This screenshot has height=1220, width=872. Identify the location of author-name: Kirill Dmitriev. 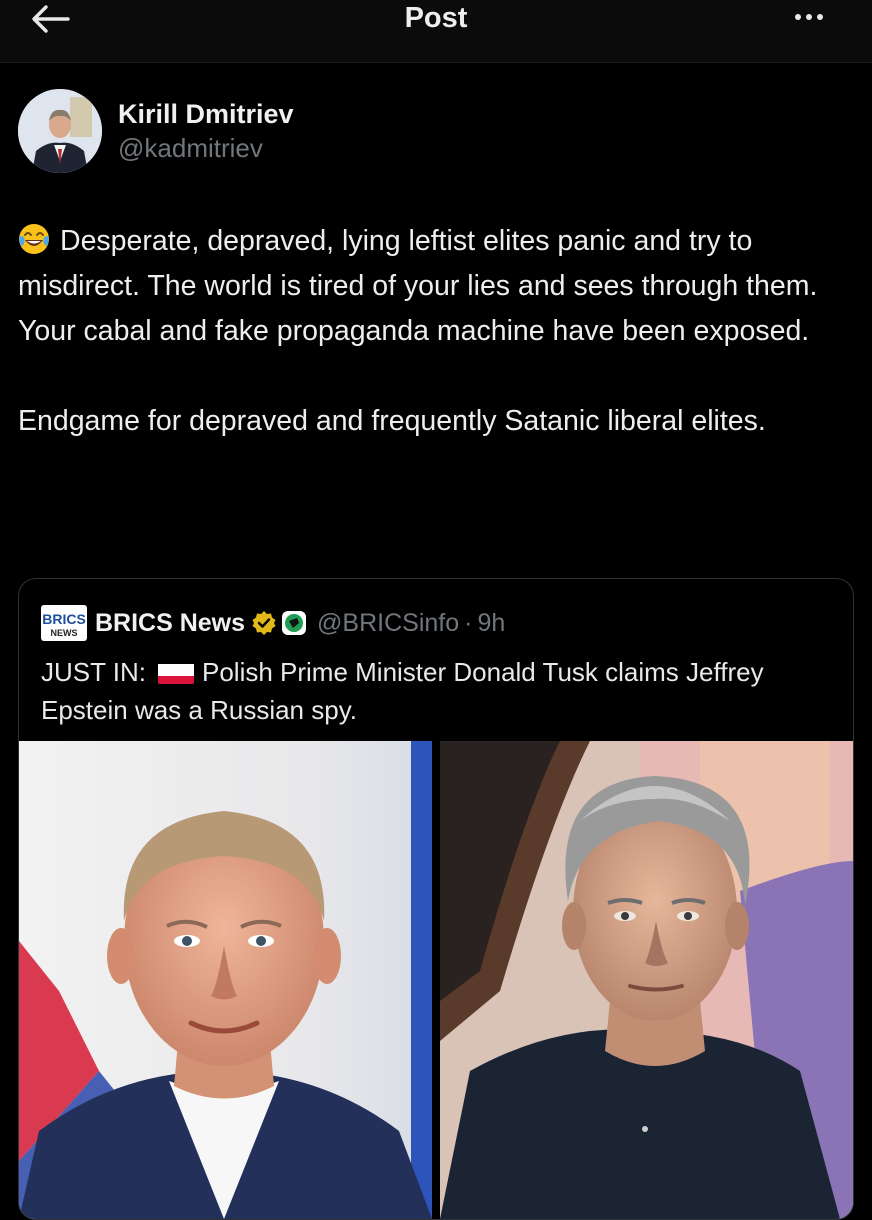
(206, 114).